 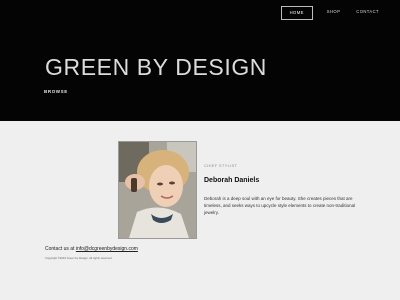 I want to click on nav-contact-link: CONTACT, so click(x=367, y=12).